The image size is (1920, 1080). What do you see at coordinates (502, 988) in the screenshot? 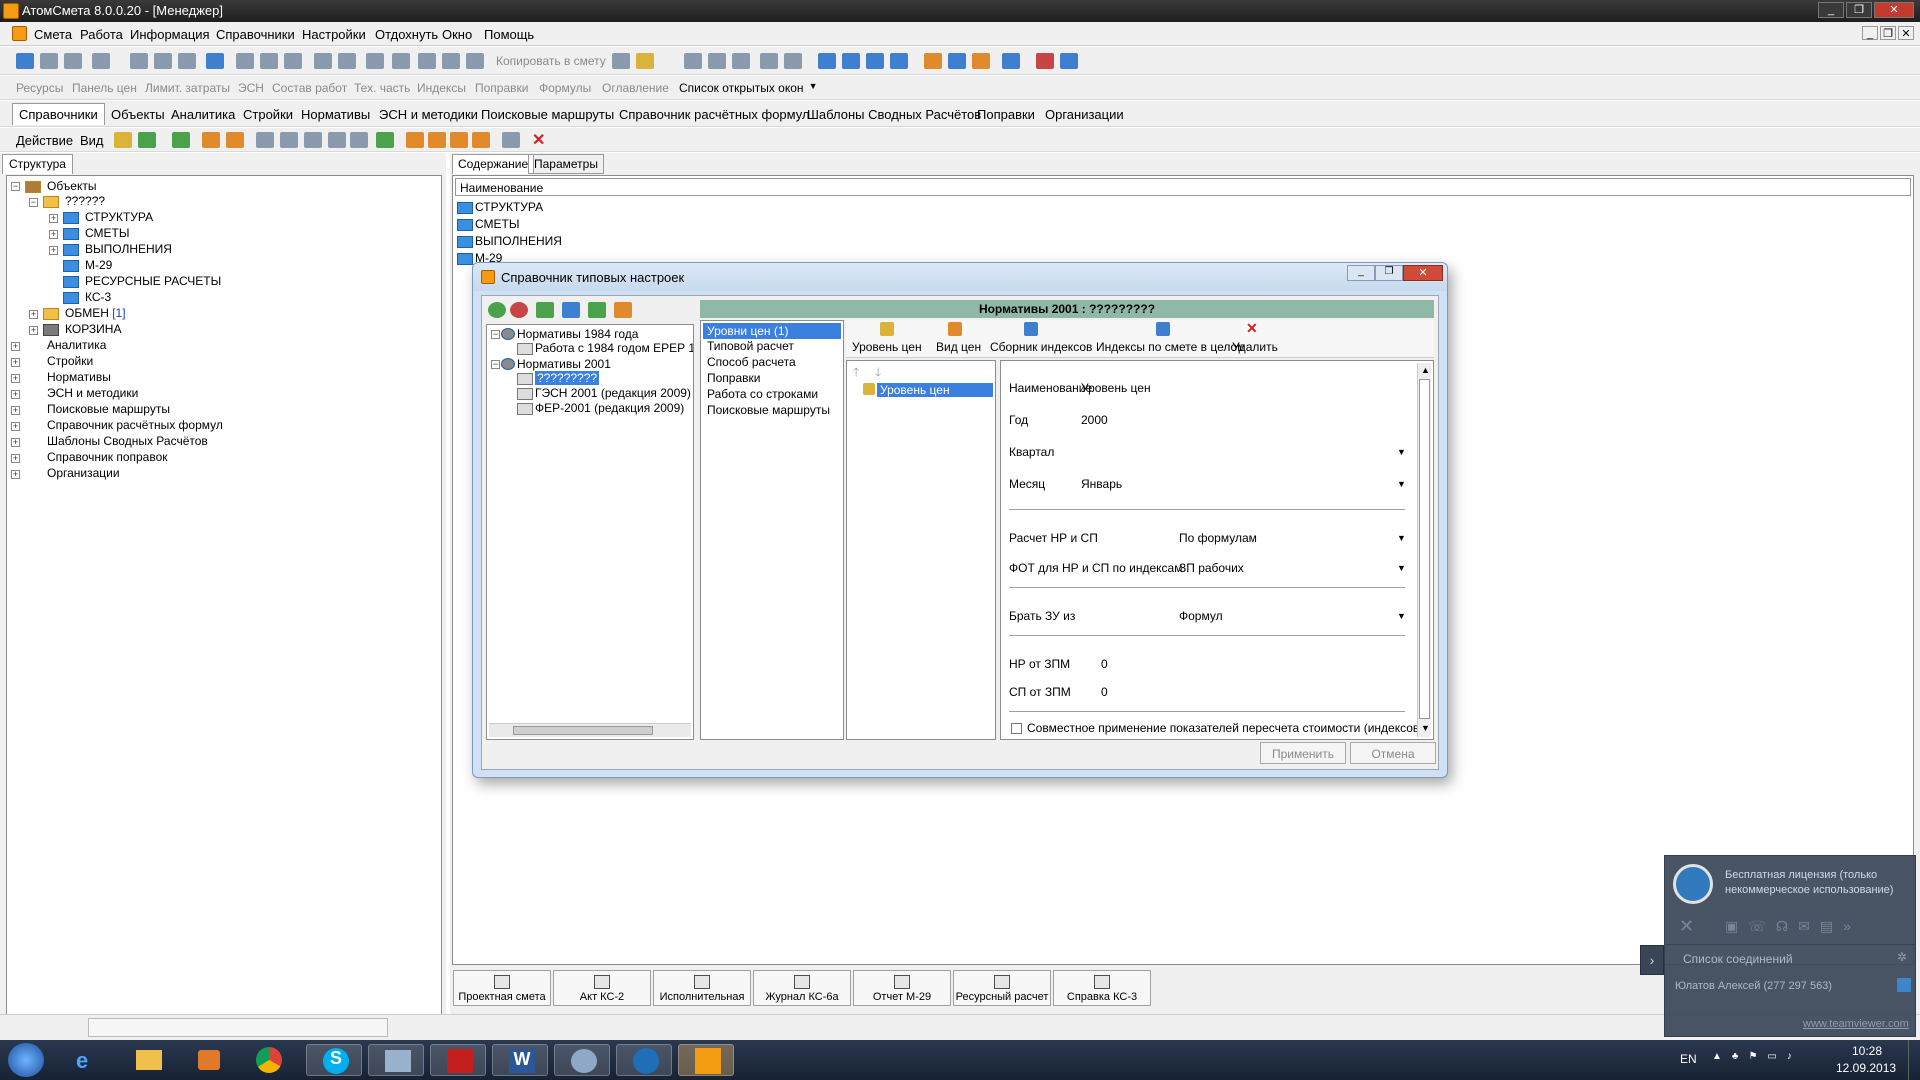
I see `bottom-tab-proektnaya: Проектная смета` at bounding box center [502, 988].